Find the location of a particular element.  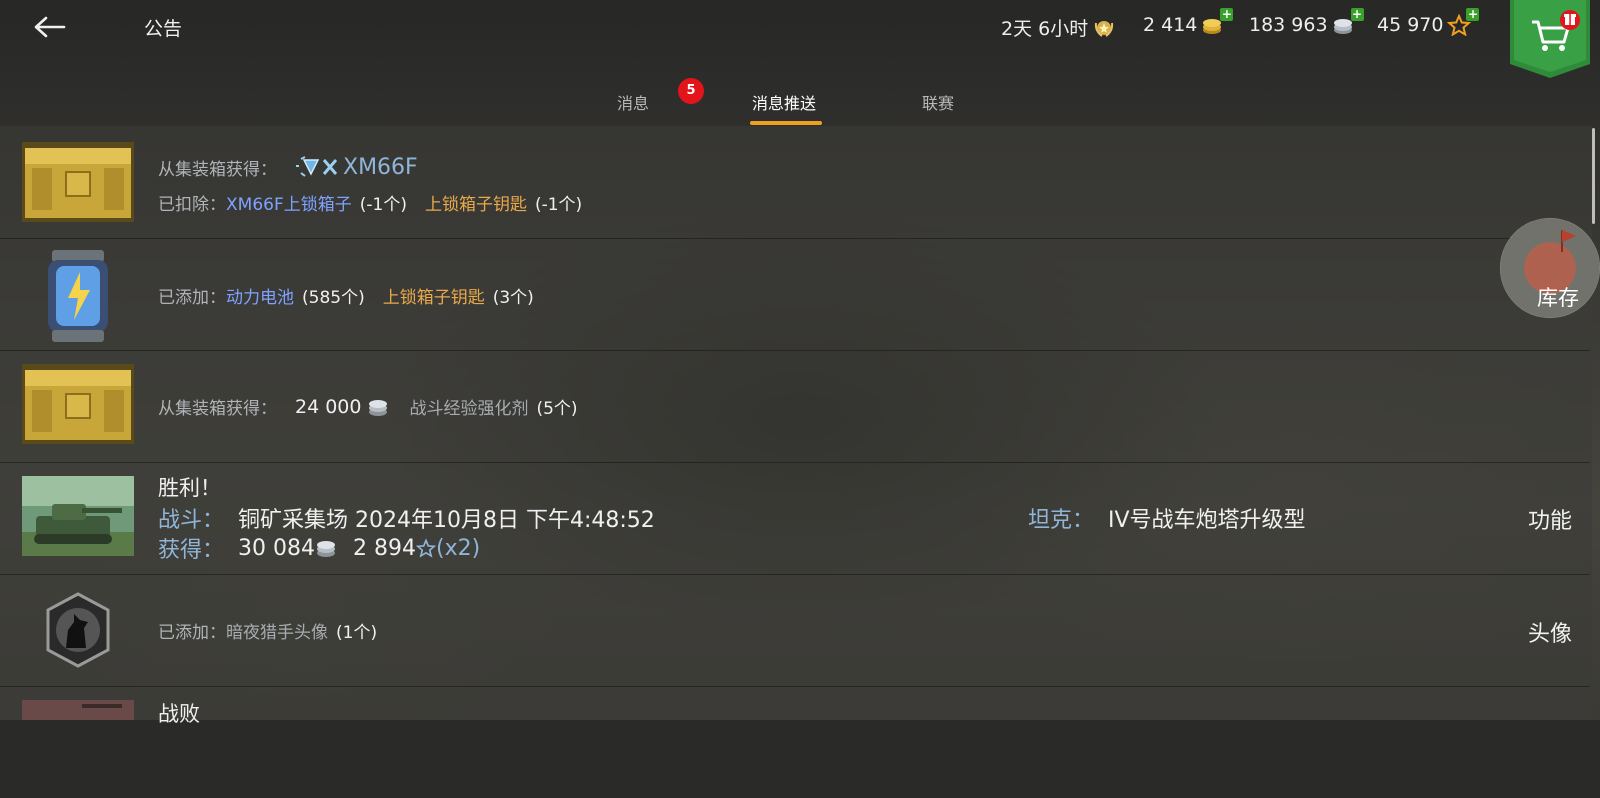

star-icon: + is located at coordinates (1459, 25).